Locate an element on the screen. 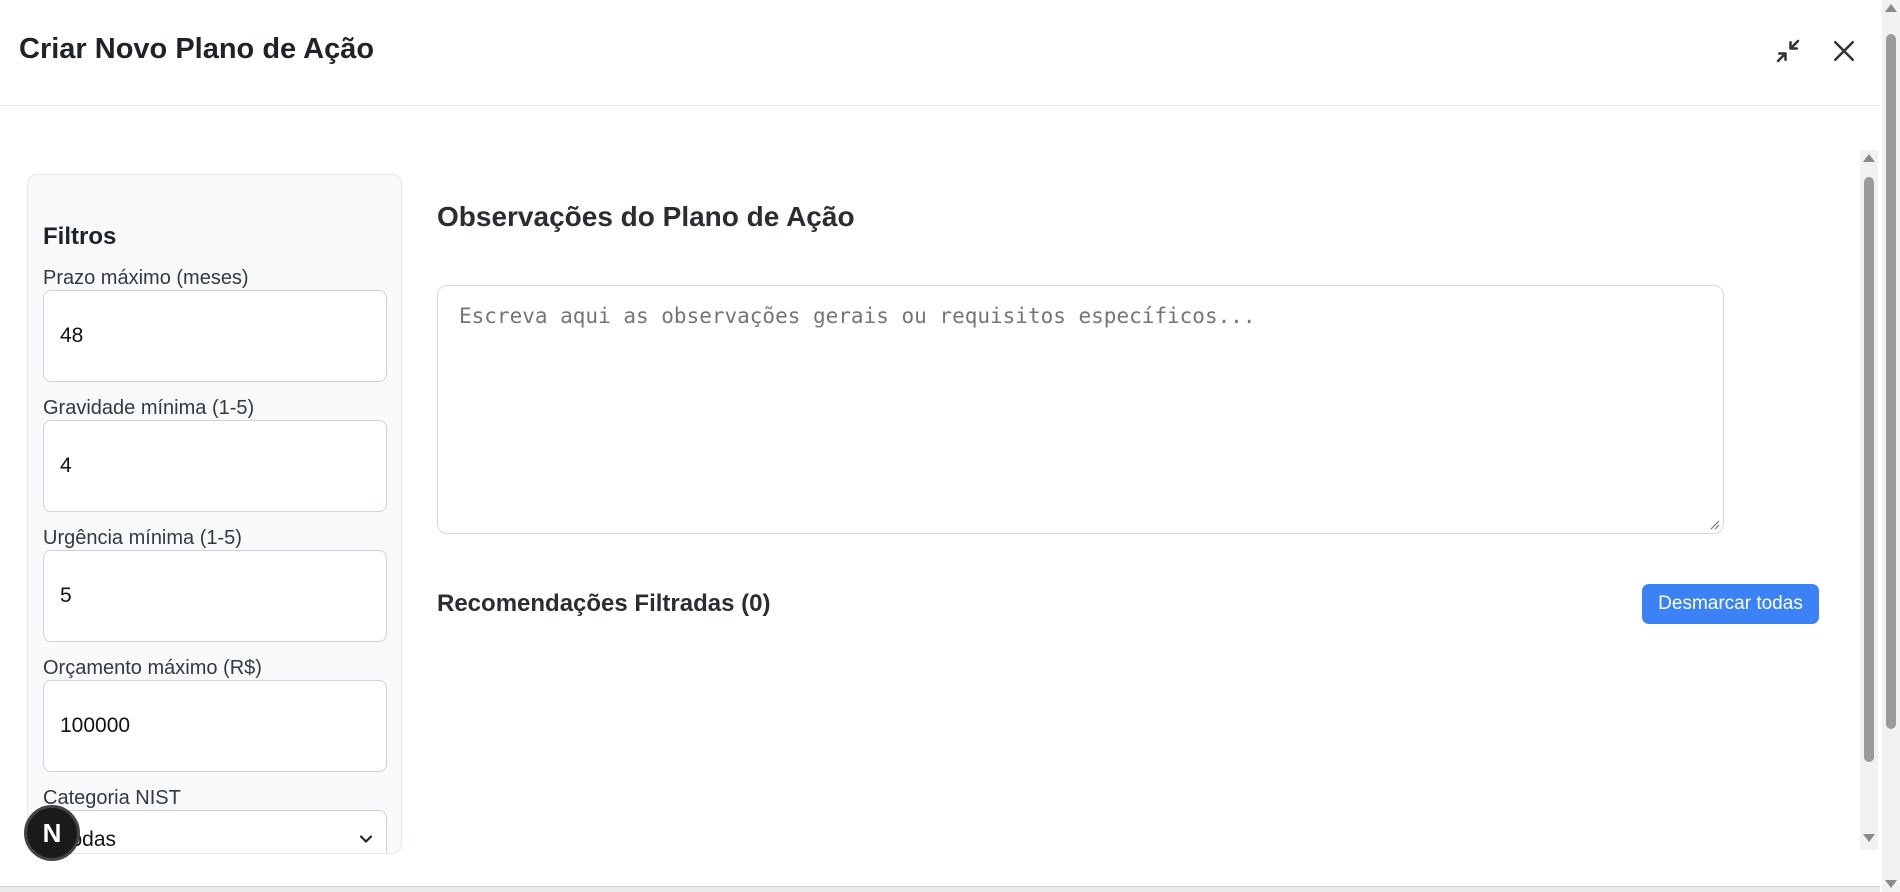 The width and height of the screenshot is (1900, 892). dialog-header: Criar Novo Plano de Ação is located at coordinates (940, 53).